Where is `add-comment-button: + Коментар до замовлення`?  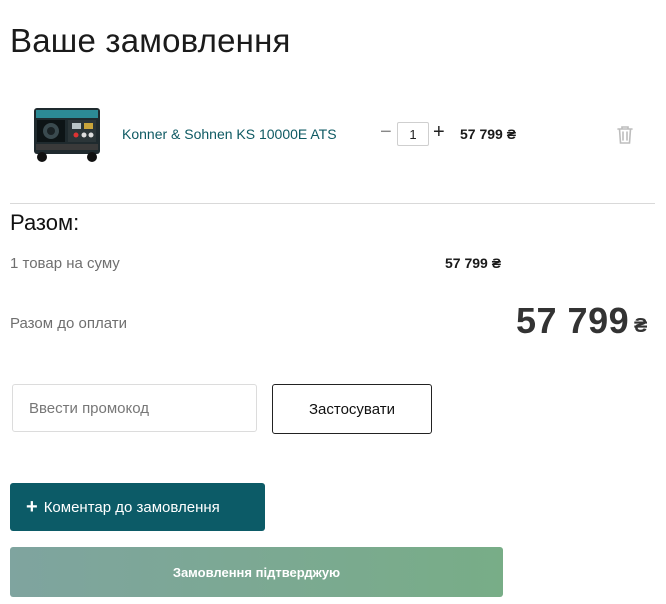 add-comment-button: + Коментар до замовлення is located at coordinates (137, 507).